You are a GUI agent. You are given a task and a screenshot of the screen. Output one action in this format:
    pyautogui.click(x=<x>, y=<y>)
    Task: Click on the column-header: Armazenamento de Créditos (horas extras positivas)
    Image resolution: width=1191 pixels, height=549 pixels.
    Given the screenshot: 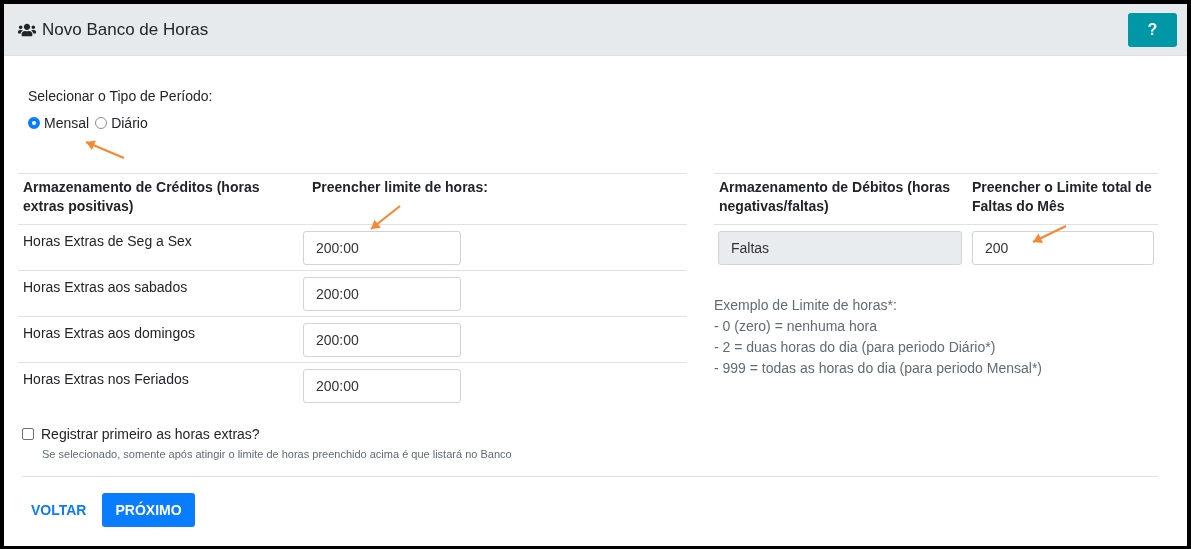 What is the action you would take?
    pyautogui.click(x=141, y=197)
    